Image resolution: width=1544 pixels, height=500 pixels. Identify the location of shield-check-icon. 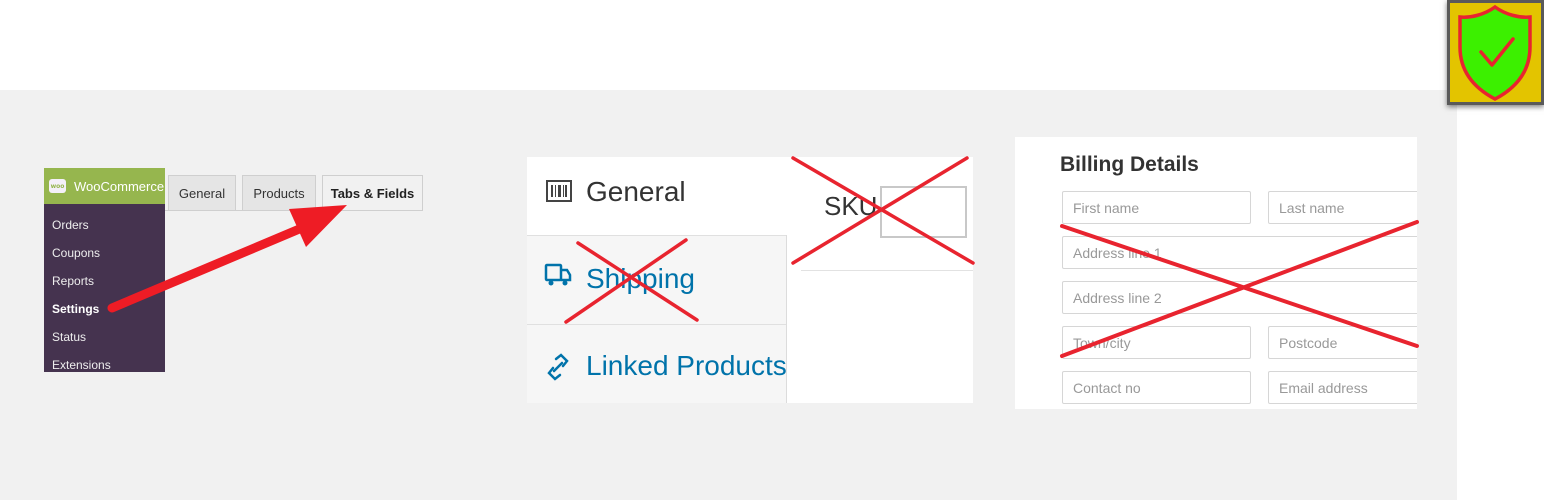
(1495, 52).